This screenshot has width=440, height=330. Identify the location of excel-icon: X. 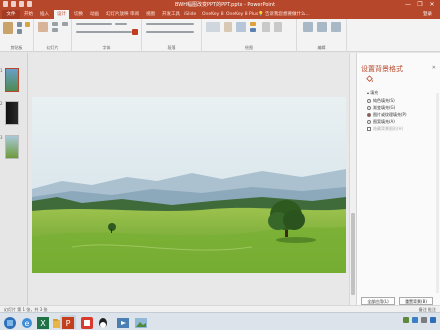
(43, 322).